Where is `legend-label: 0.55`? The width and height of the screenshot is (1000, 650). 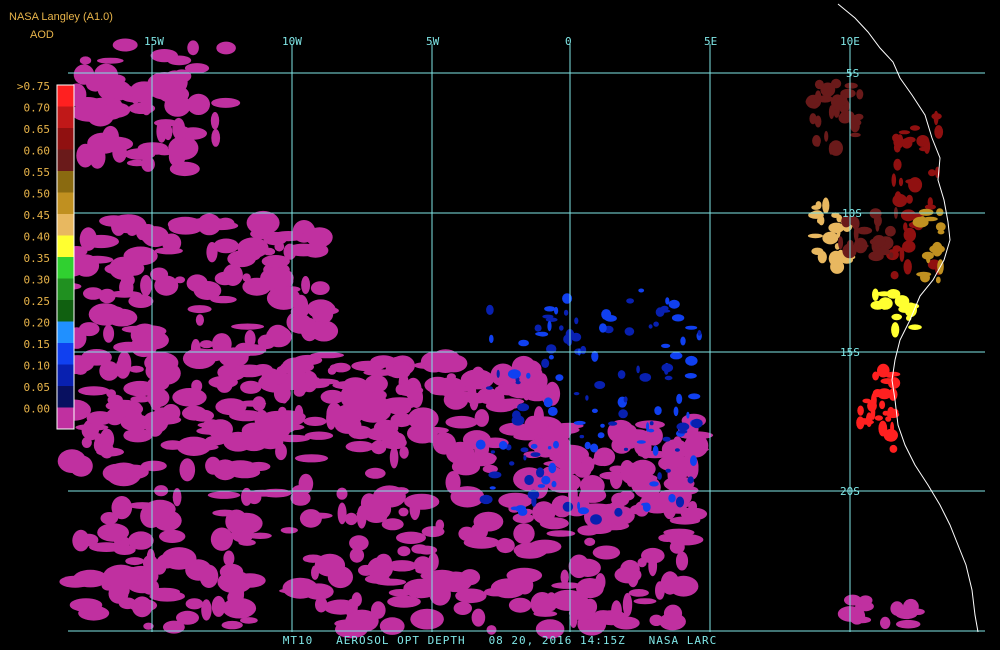
legend-label: 0.55 is located at coordinates (37, 172).